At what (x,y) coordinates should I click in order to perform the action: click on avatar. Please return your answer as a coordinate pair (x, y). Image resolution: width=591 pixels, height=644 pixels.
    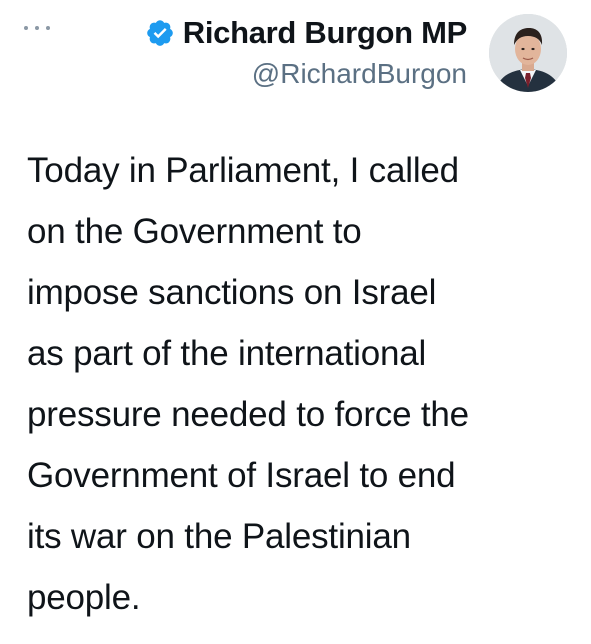
    Looking at the image, I should click on (528, 53).